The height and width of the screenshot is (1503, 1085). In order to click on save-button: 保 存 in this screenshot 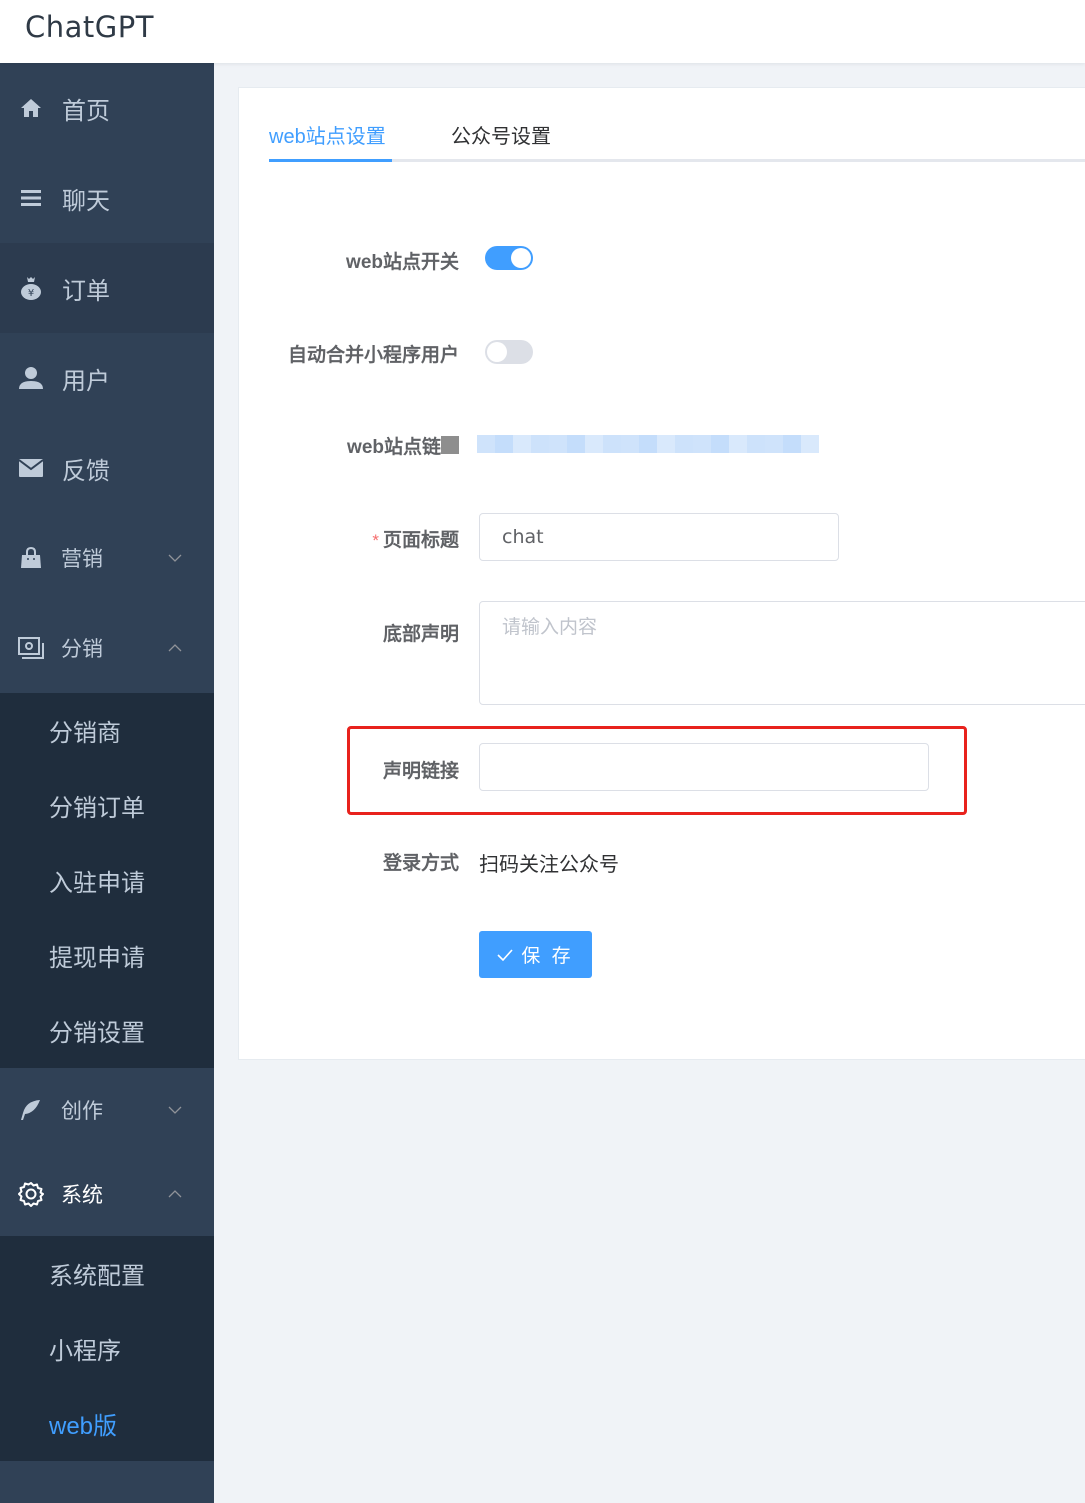, I will do `click(535, 954)`.